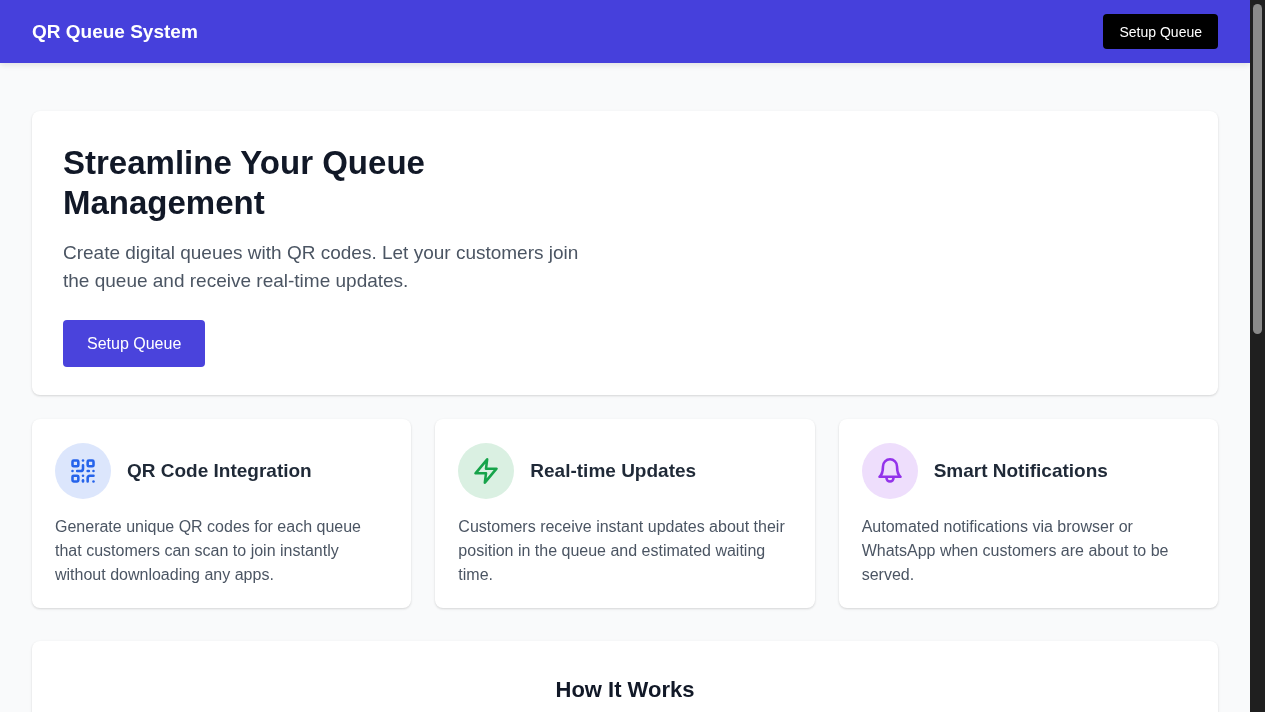  What do you see at coordinates (625, 690) in the screenshot?
I see `section-heading: How It Works` at bounding box center [625, 690].